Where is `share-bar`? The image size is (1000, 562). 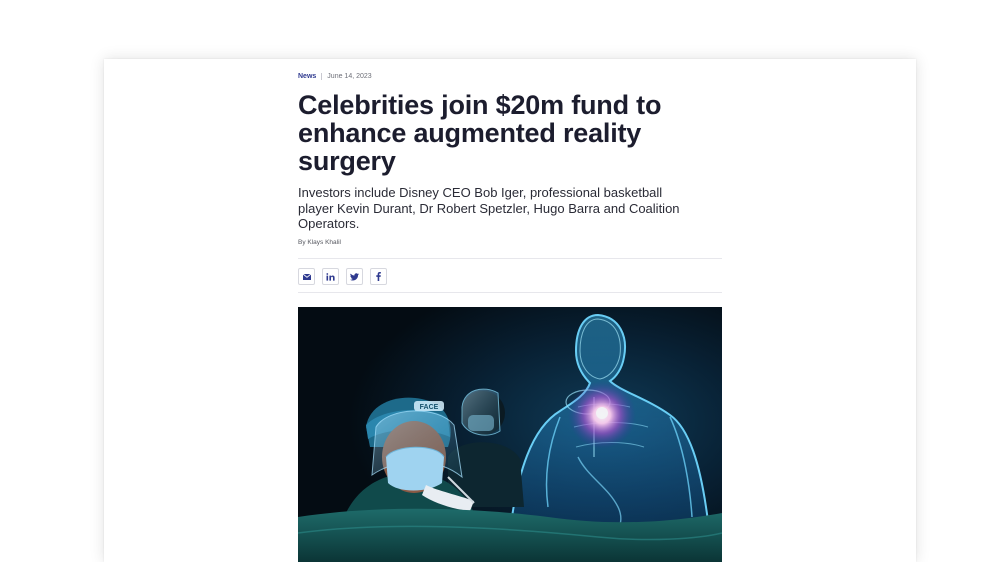 share-bar is located at coordinates (510, 275).